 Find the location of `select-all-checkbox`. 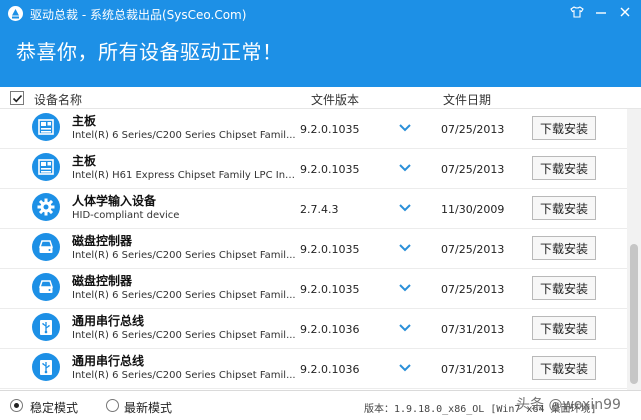

select-all-checkbox is located at coordinates (17, 98).